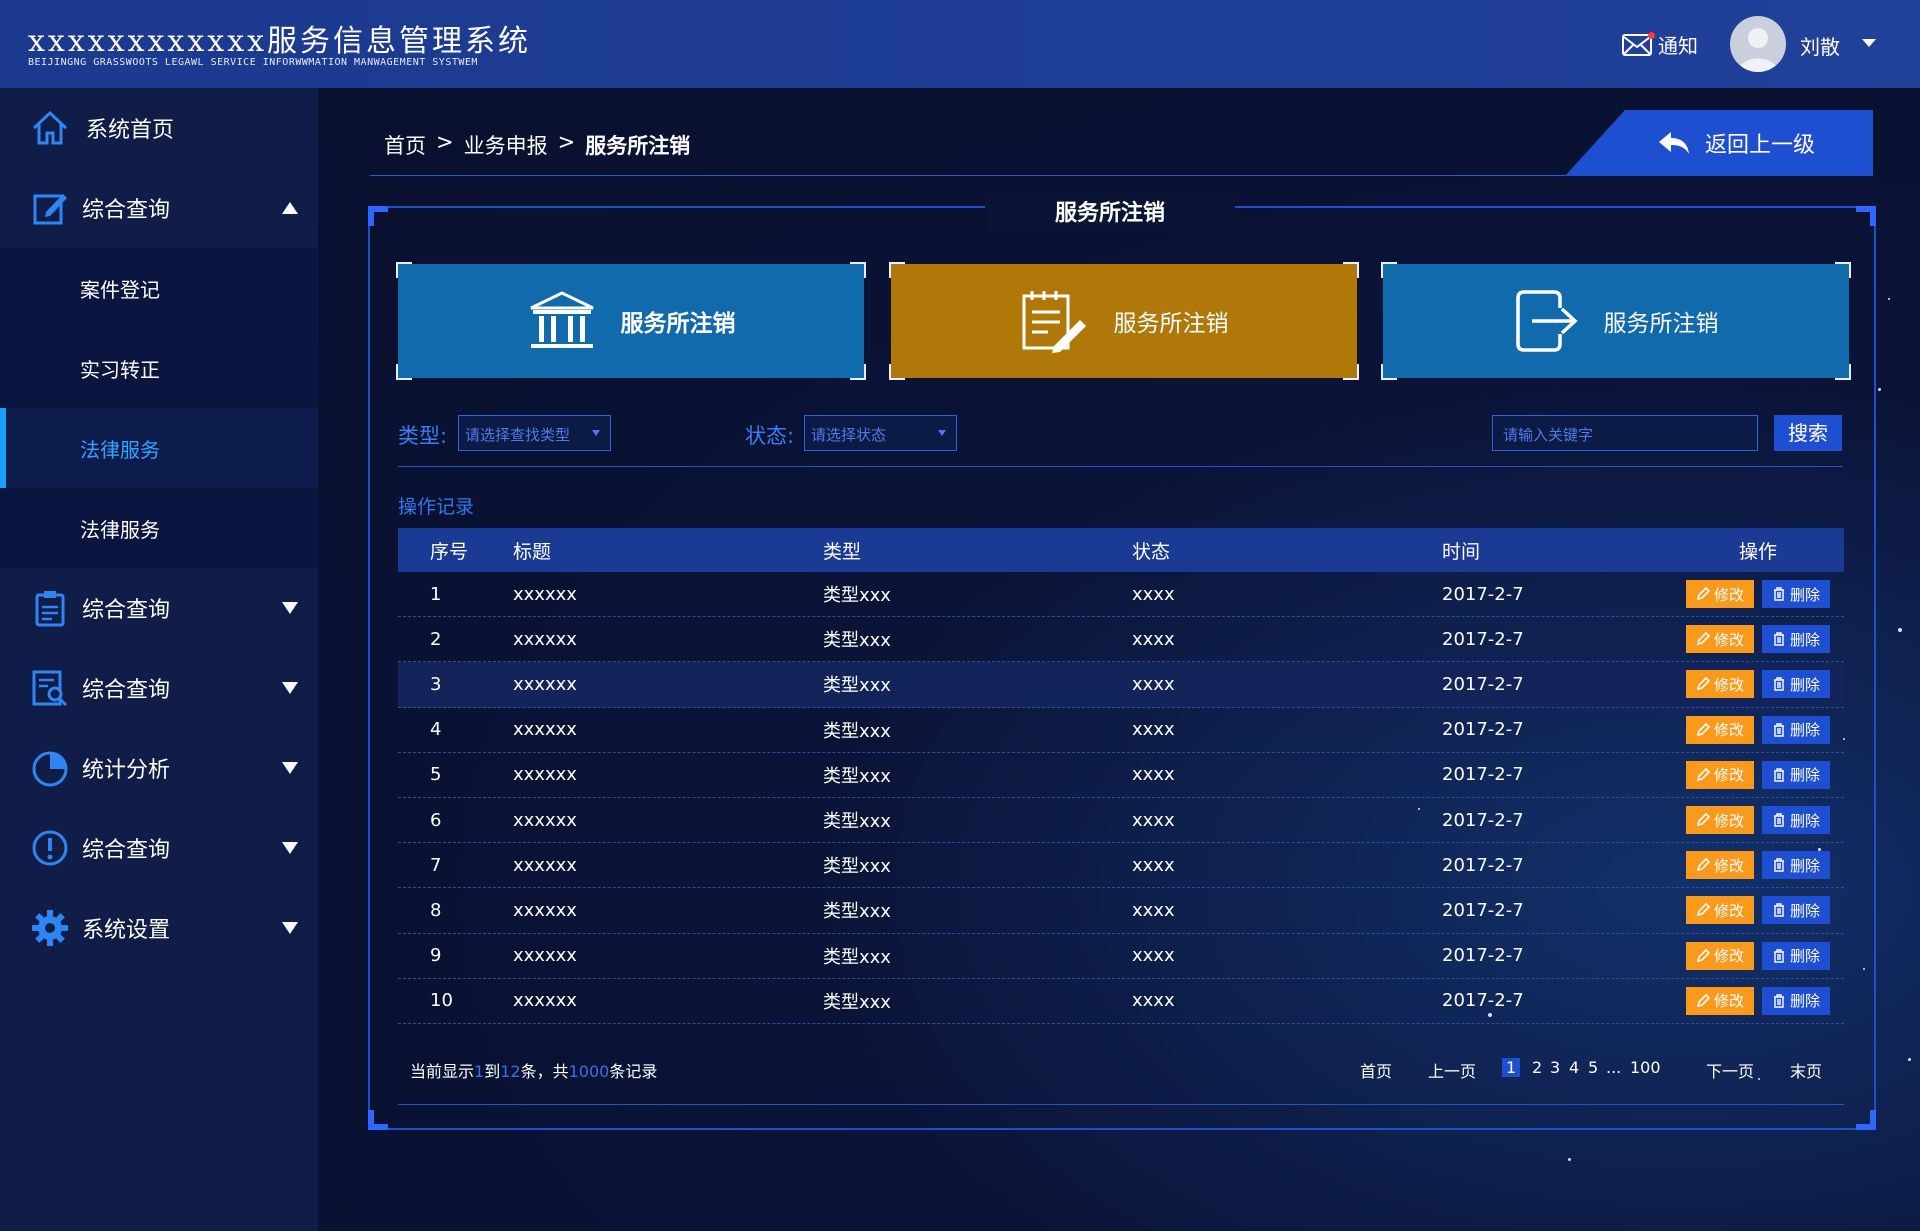  Describe the element at coordinates (1555, 1067) in the screenshot. I see `pager-page-3: 3` at that location.